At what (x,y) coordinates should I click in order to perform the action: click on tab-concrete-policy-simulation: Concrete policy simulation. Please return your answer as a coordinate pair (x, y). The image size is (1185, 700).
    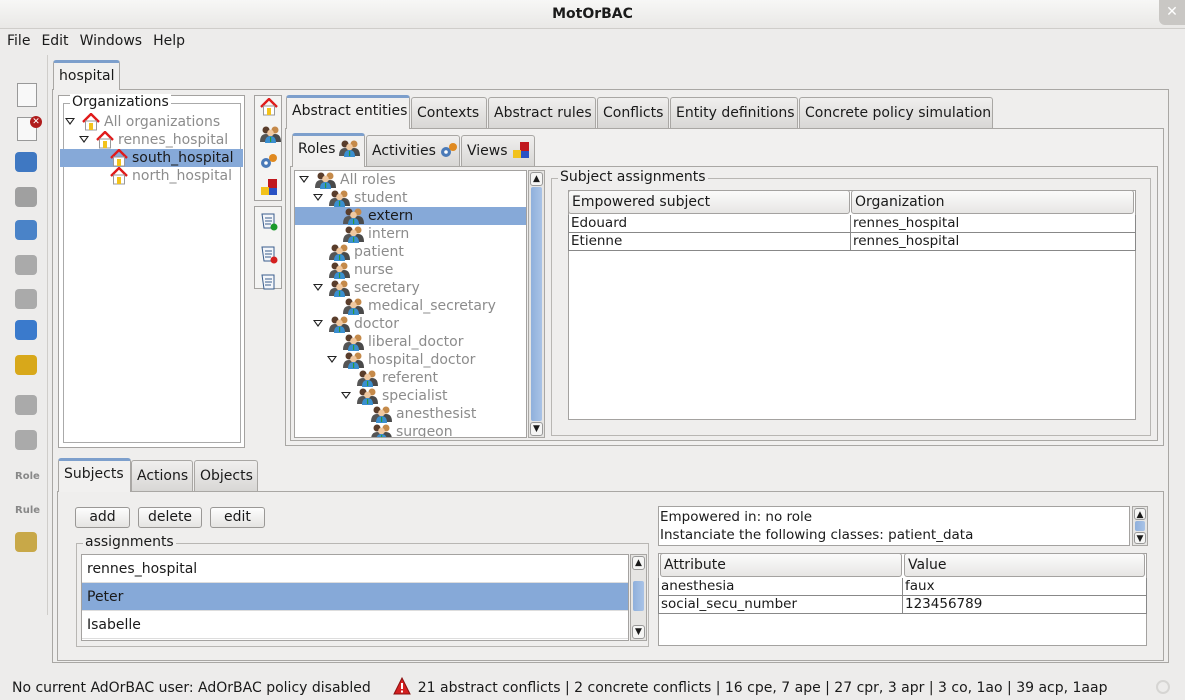
    Looking at the image, I should click on (896, 112).